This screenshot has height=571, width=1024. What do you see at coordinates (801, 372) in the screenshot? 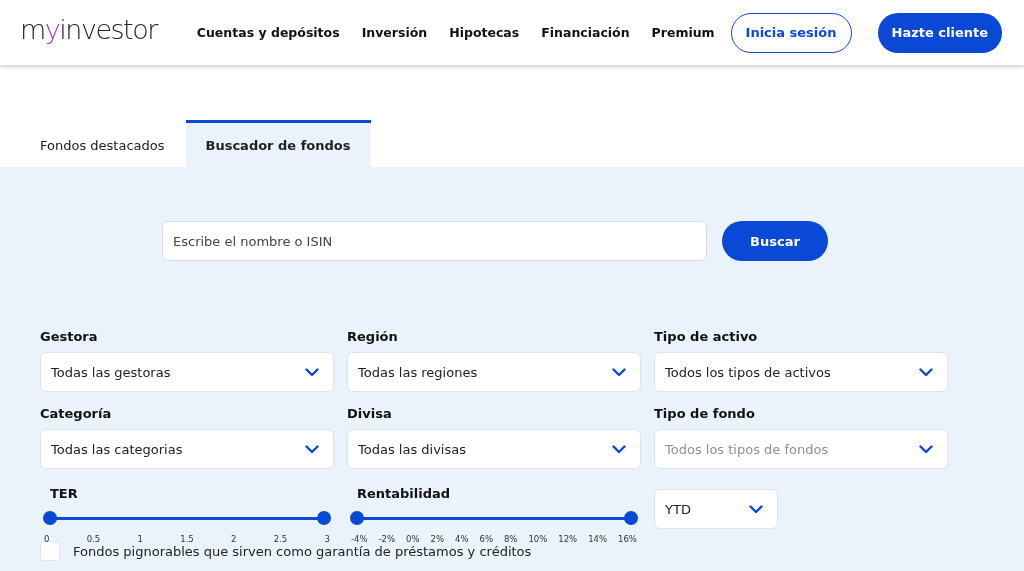
I see `dropdown: Todos los tipos de activos` at bounding box center [801, 372].